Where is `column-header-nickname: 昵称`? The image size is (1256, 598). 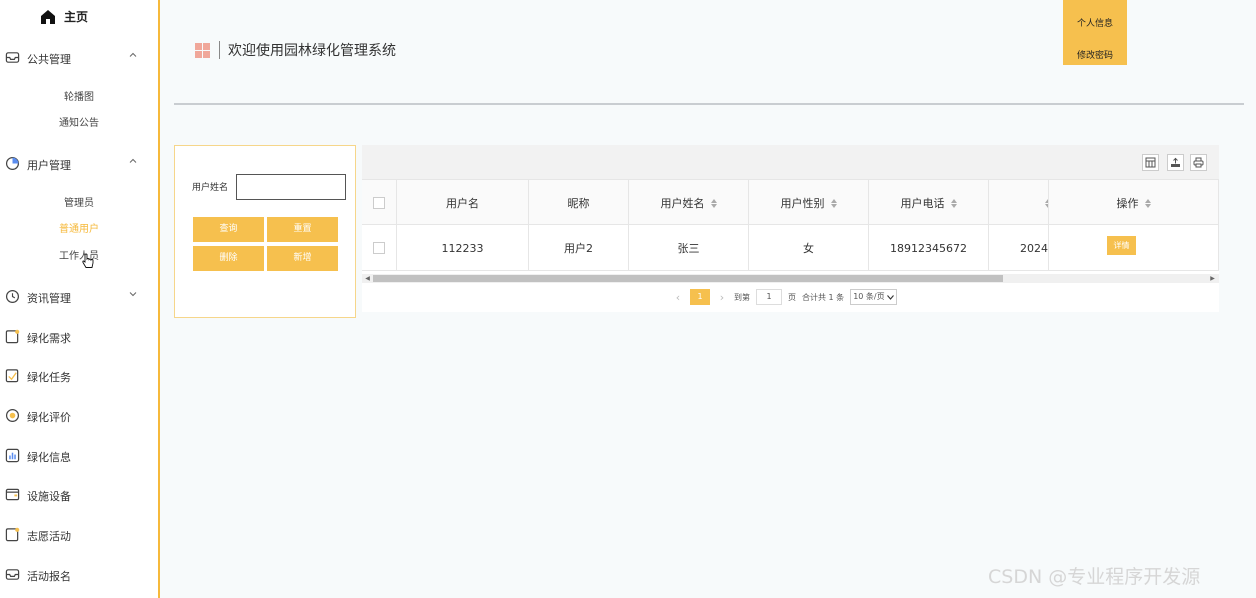 column-header-nickname: 昵称 is located at coordinates (579, 203).